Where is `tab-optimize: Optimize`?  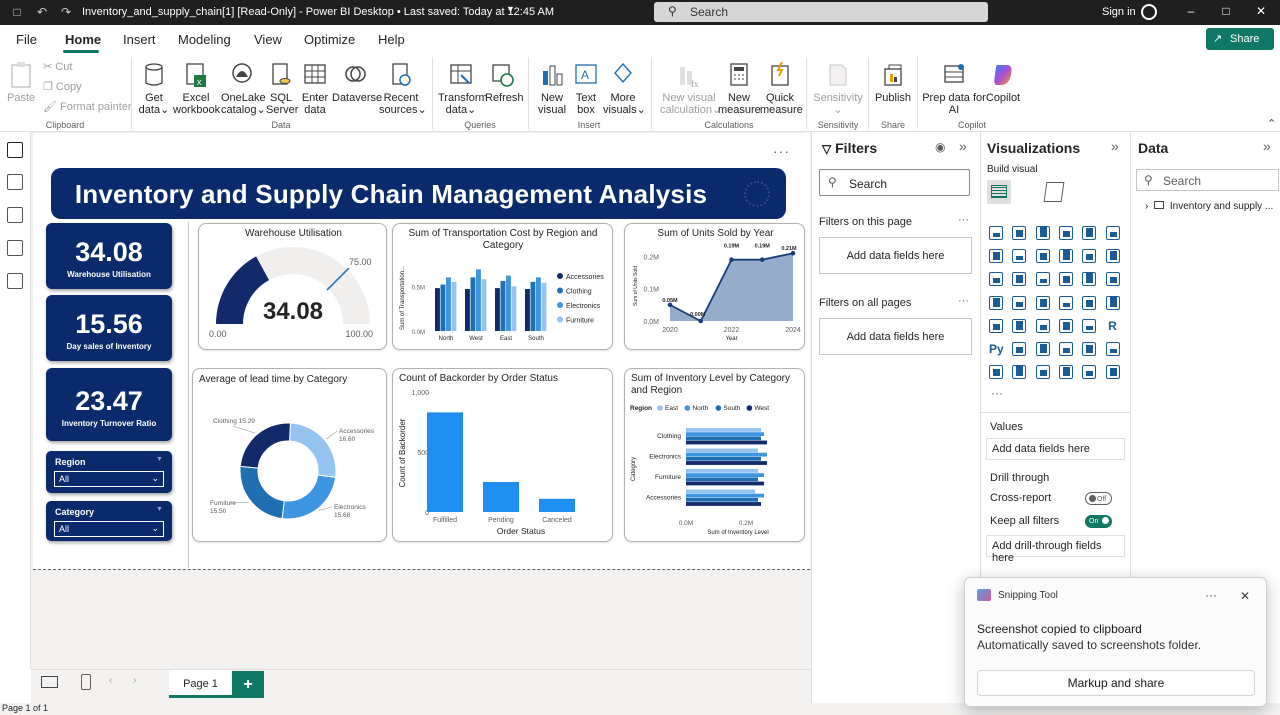
tab-optimize: Optimize is located at coordinates (329, 39).